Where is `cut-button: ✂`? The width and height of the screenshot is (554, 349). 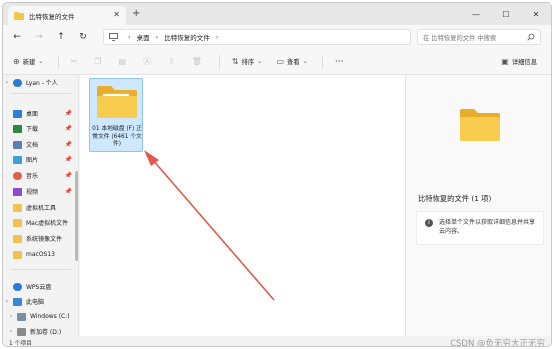
cut-button: ✂ is located at coordinates (76, 61).